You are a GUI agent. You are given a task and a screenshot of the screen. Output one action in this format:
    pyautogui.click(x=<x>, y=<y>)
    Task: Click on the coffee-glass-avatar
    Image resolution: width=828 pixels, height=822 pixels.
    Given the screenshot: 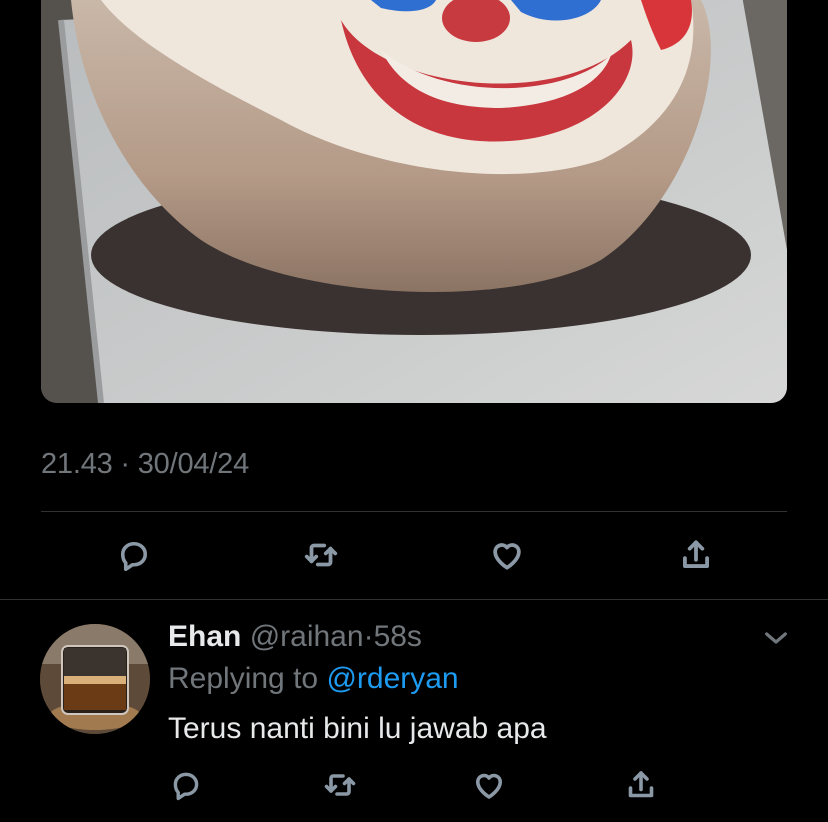 What is the action you would take?
    pyautogui.click(x=95, y=679)
    